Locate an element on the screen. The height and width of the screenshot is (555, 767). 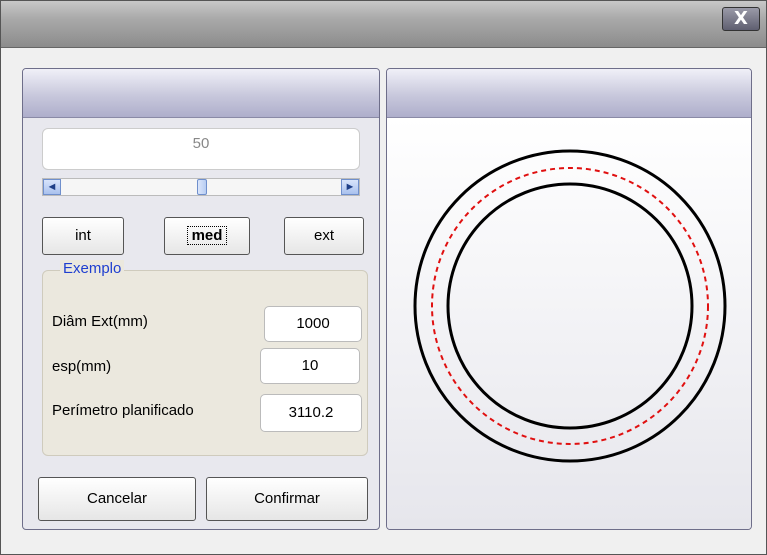
med-button-label: med is located at coordinates (207, 235).